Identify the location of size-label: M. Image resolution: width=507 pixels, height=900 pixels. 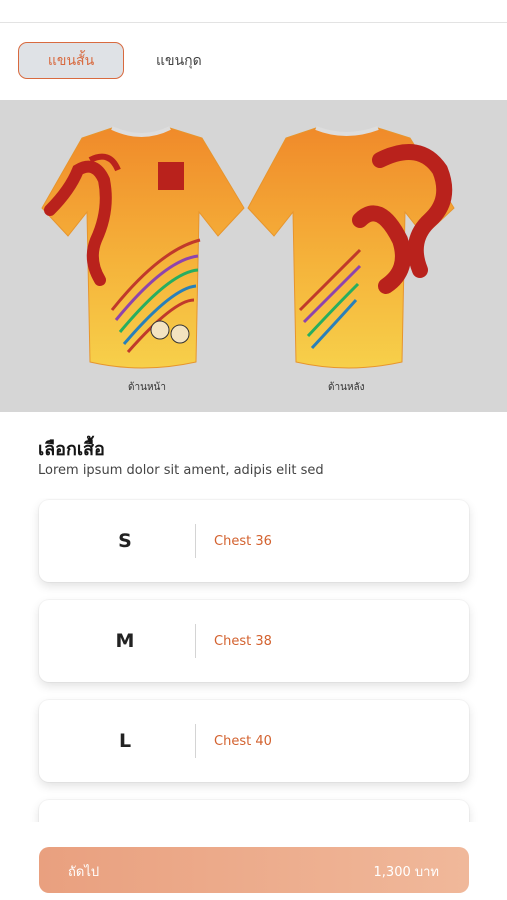
(125, 641).